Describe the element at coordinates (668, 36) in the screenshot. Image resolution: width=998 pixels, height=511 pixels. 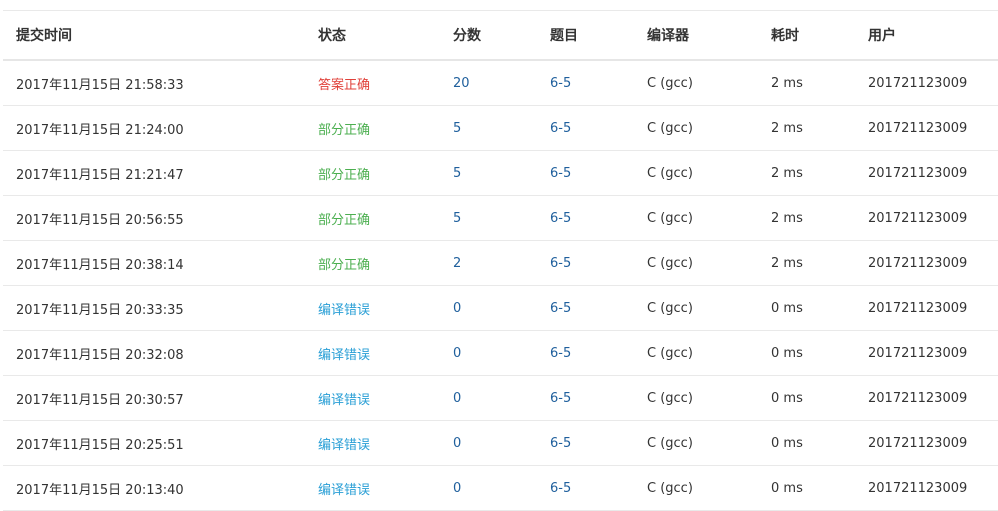
I see `header-compiler-label: 编译器` at that location.